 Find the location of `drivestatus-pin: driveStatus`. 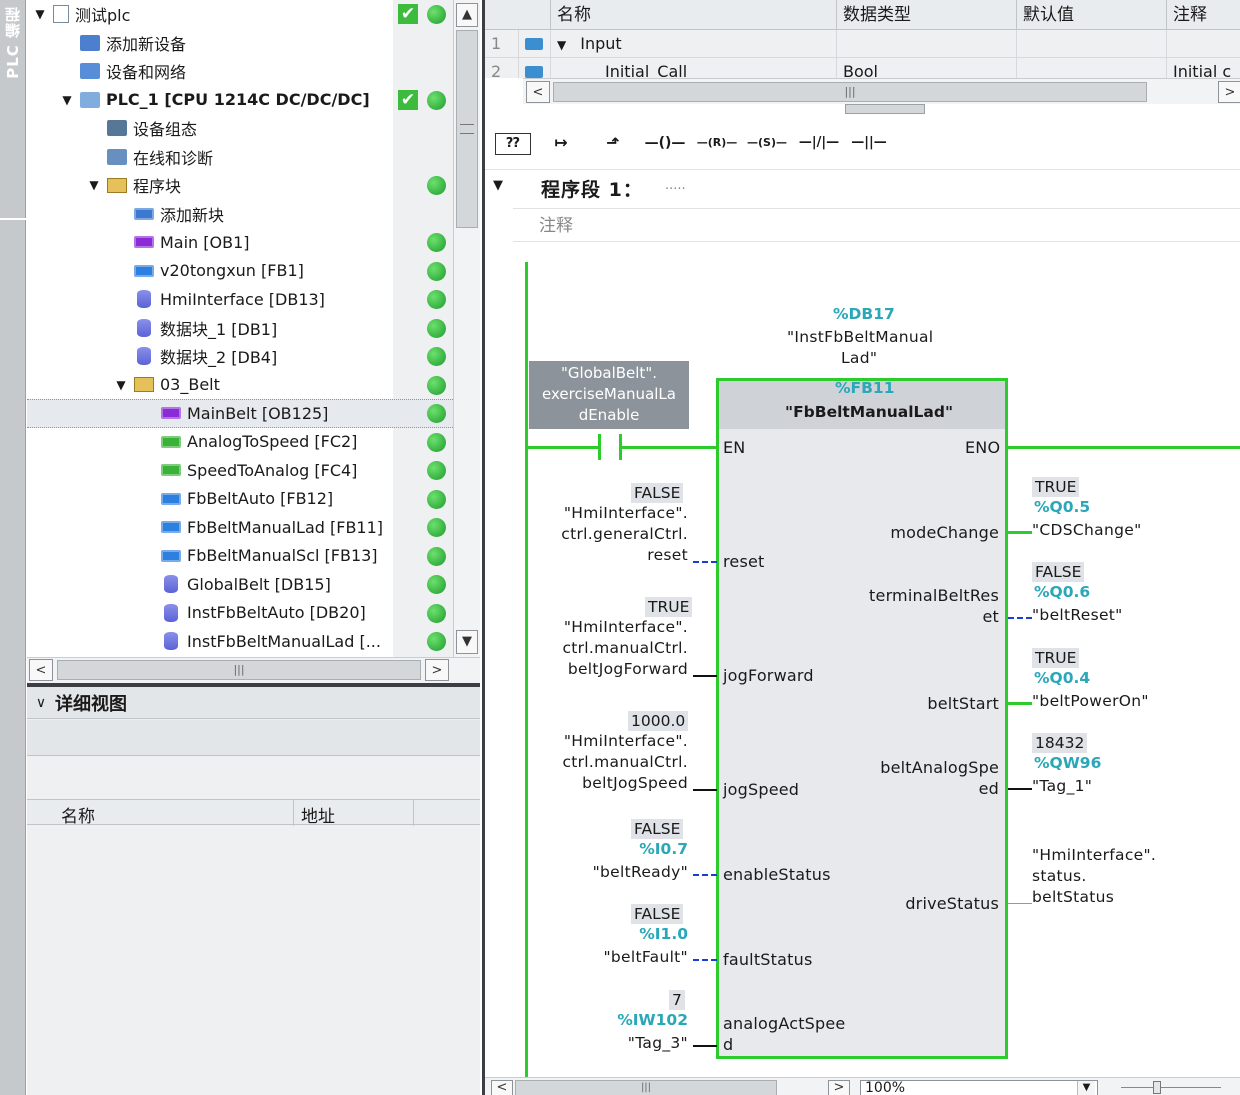

drivestatus-pin: driveStatus is located at coordinates (952, 903).